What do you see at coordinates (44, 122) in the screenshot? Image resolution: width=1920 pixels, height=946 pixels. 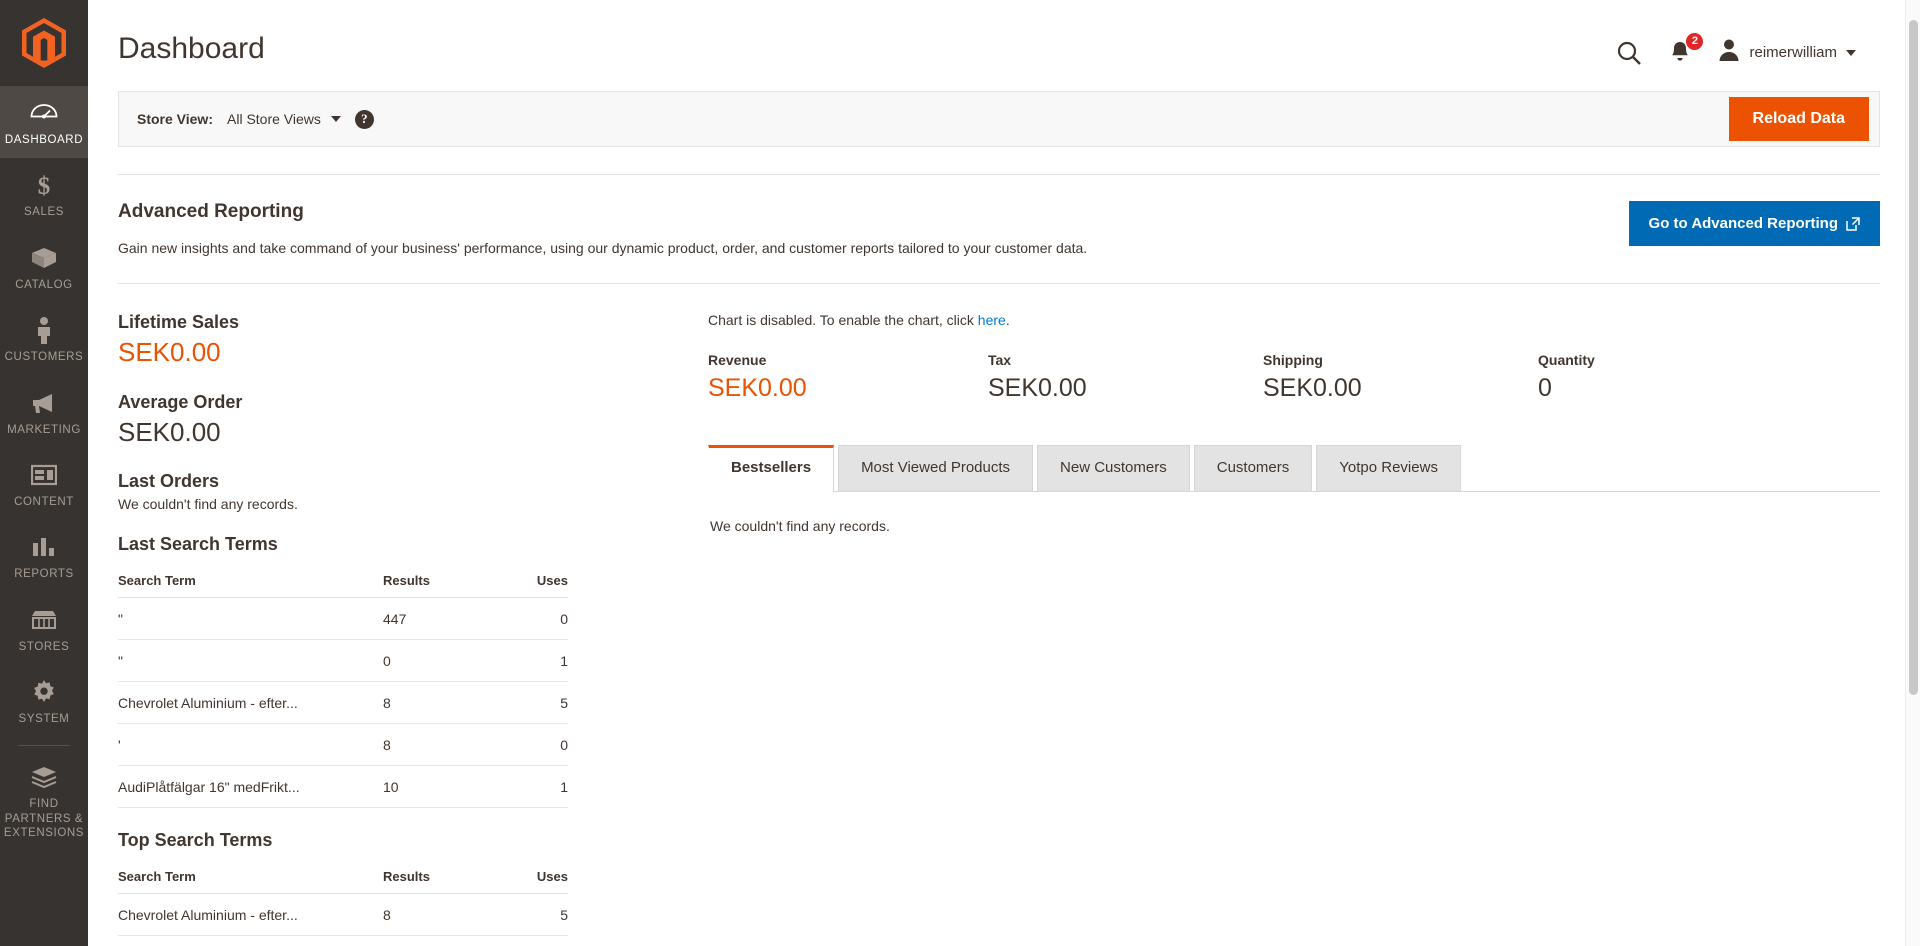 I see `sidebar-item-dashboard: Dashboard` at bounding box center [44, 122].